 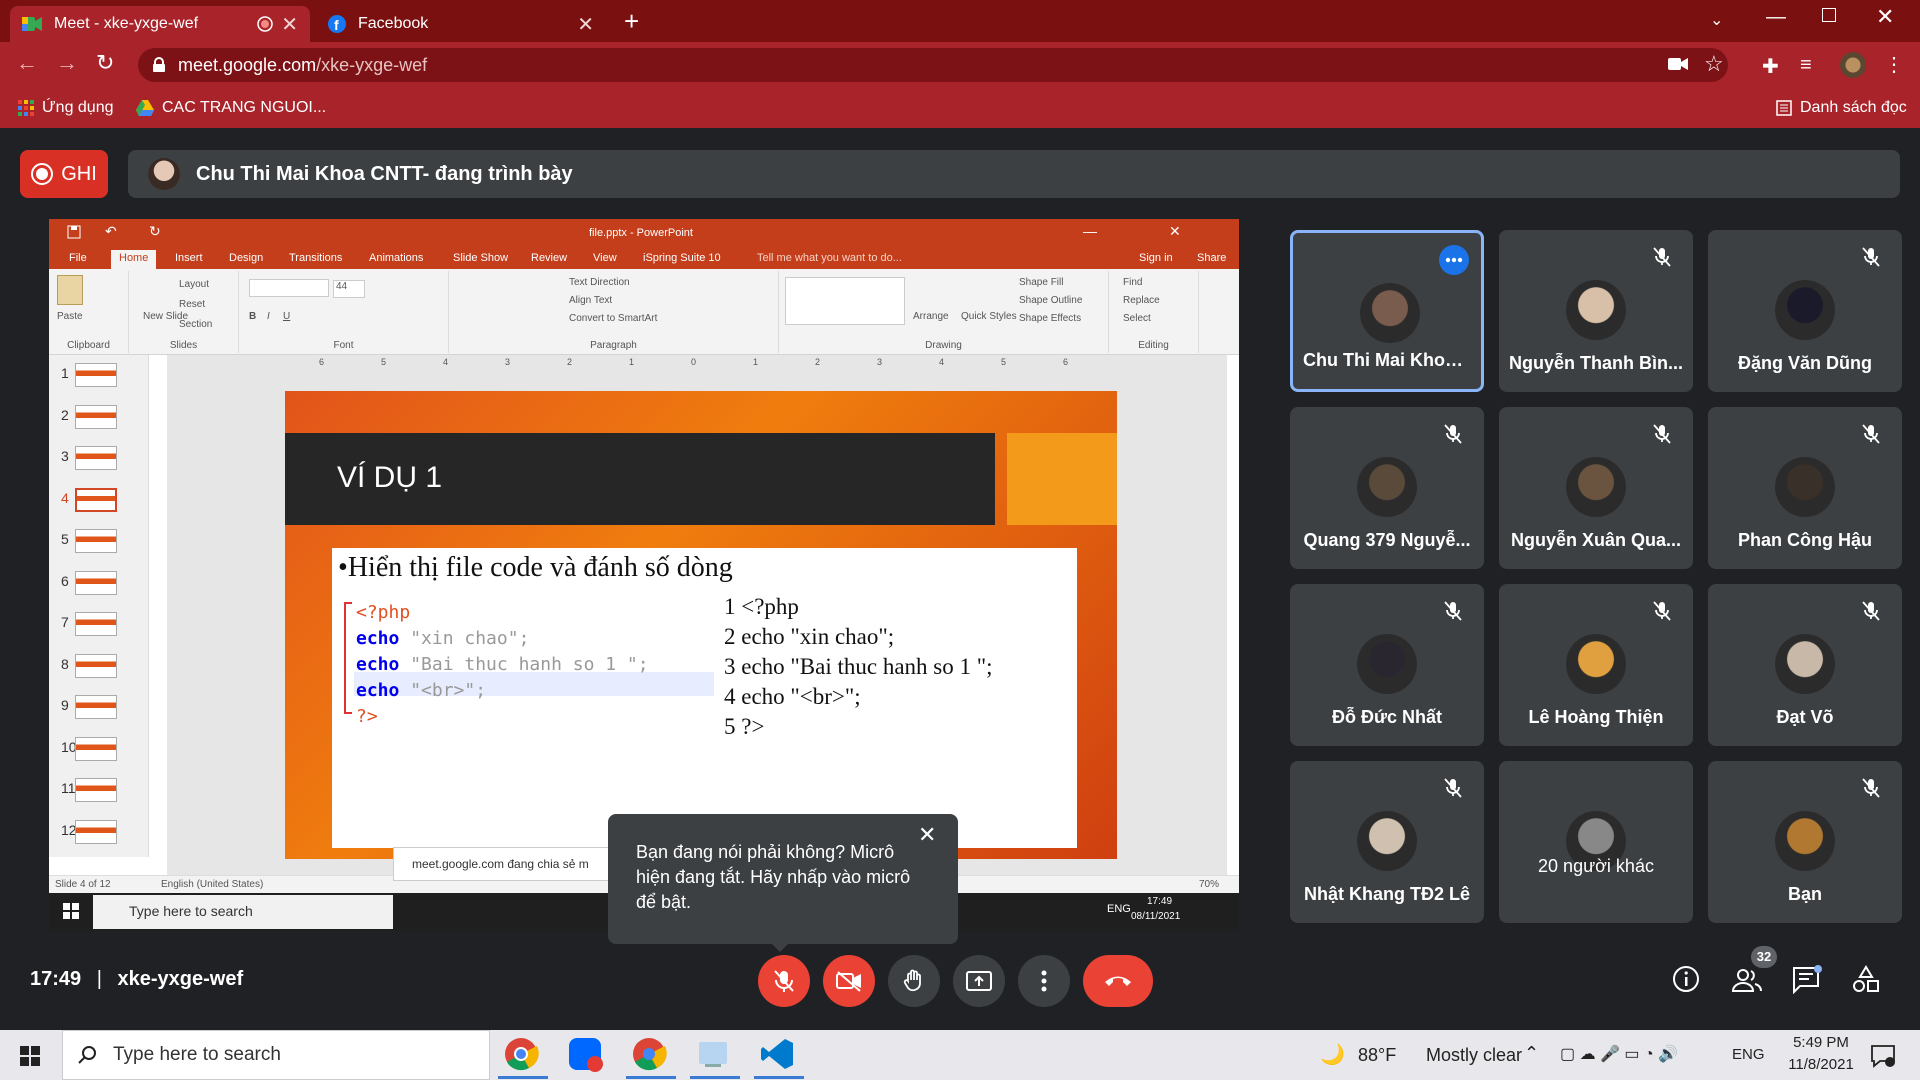 What do you see at coordinates (1806, 65) in the screenshot?
I see `media-control-icon: ≡` at bounding box center [1806, 65].